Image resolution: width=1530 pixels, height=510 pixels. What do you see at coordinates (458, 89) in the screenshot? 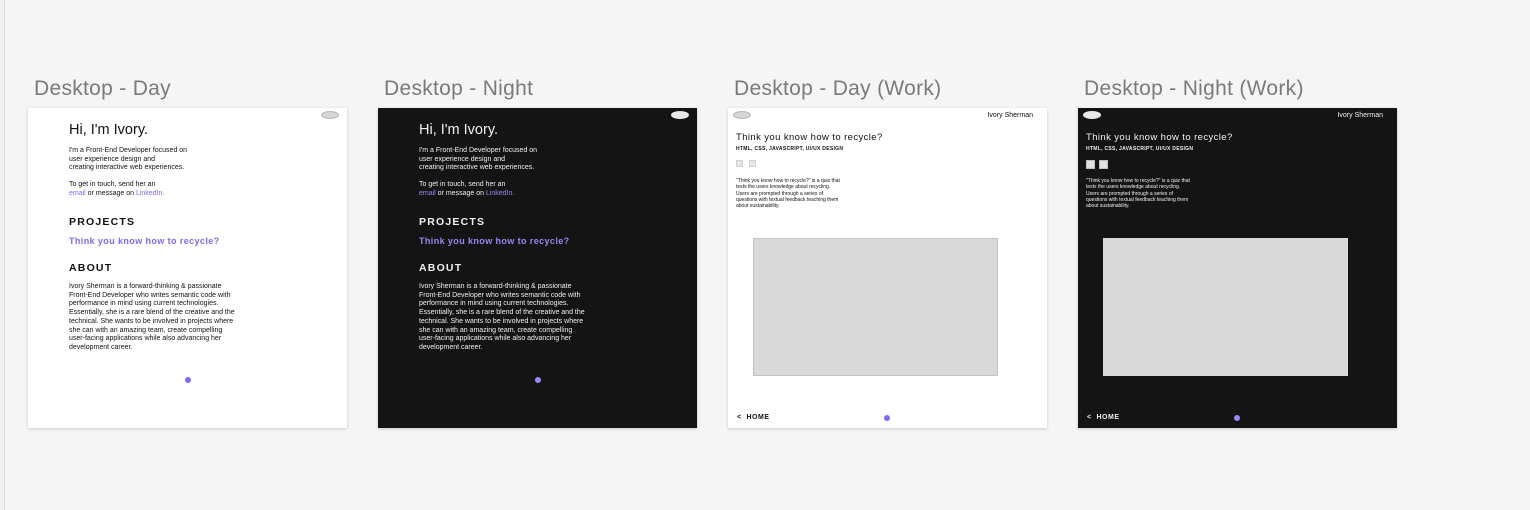
I see `frame-title-night: Desktop - Night` at bounding box center [458, 89].